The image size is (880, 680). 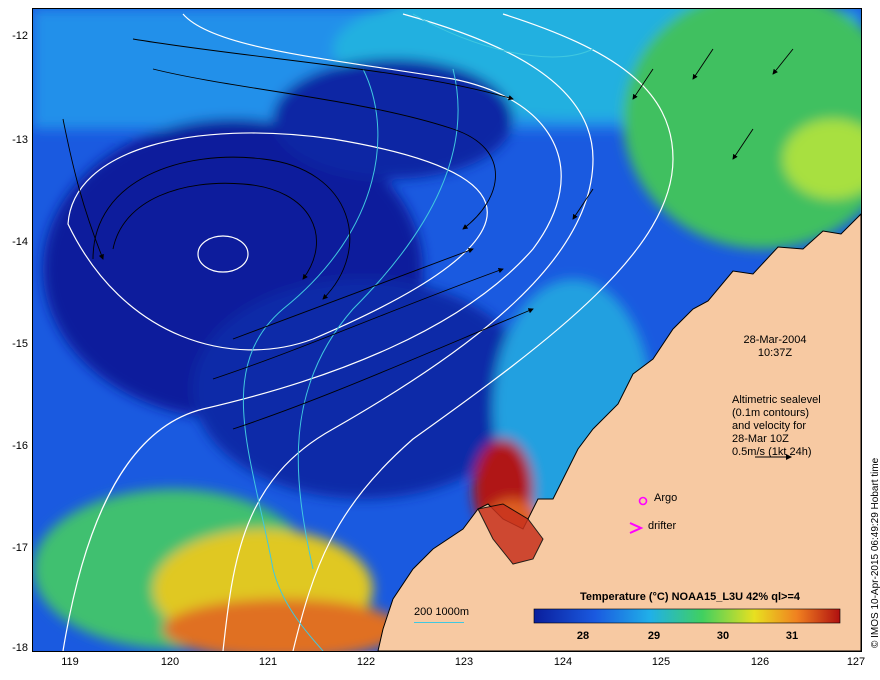 What do you see at coordinates (366, 662) in the screenshot?
I see `x-tick-label: 122` at bounding box center [366, 662].